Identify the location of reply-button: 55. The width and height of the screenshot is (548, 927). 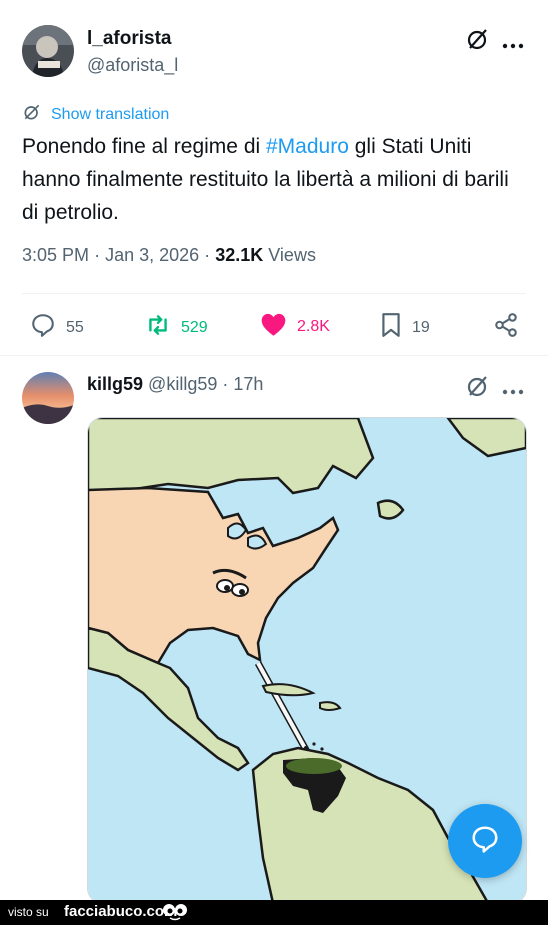
(57, 327).